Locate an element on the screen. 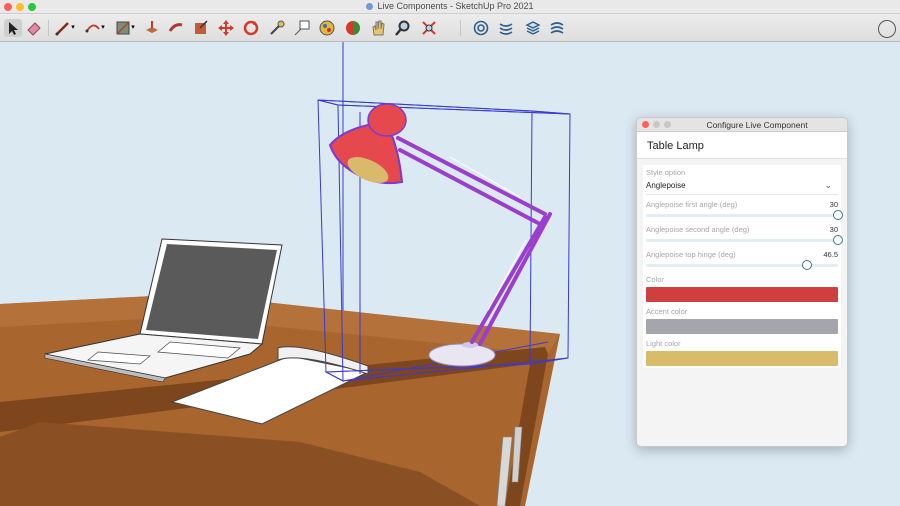 The width and height of the screenshot is (900, 506). light-color-label: Light color is located at coordinates (663, 343).